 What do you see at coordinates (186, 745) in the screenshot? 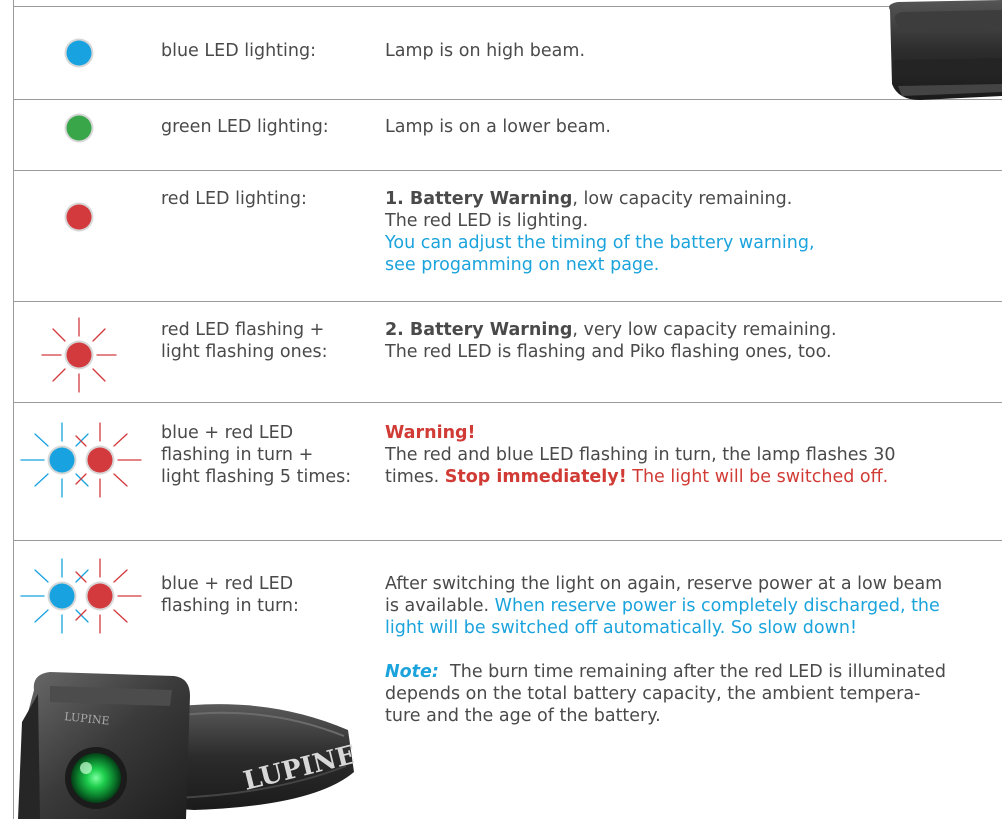
I see `lamp-headband-image: LUPINE LUPINE` at bounding box center [186, 745].